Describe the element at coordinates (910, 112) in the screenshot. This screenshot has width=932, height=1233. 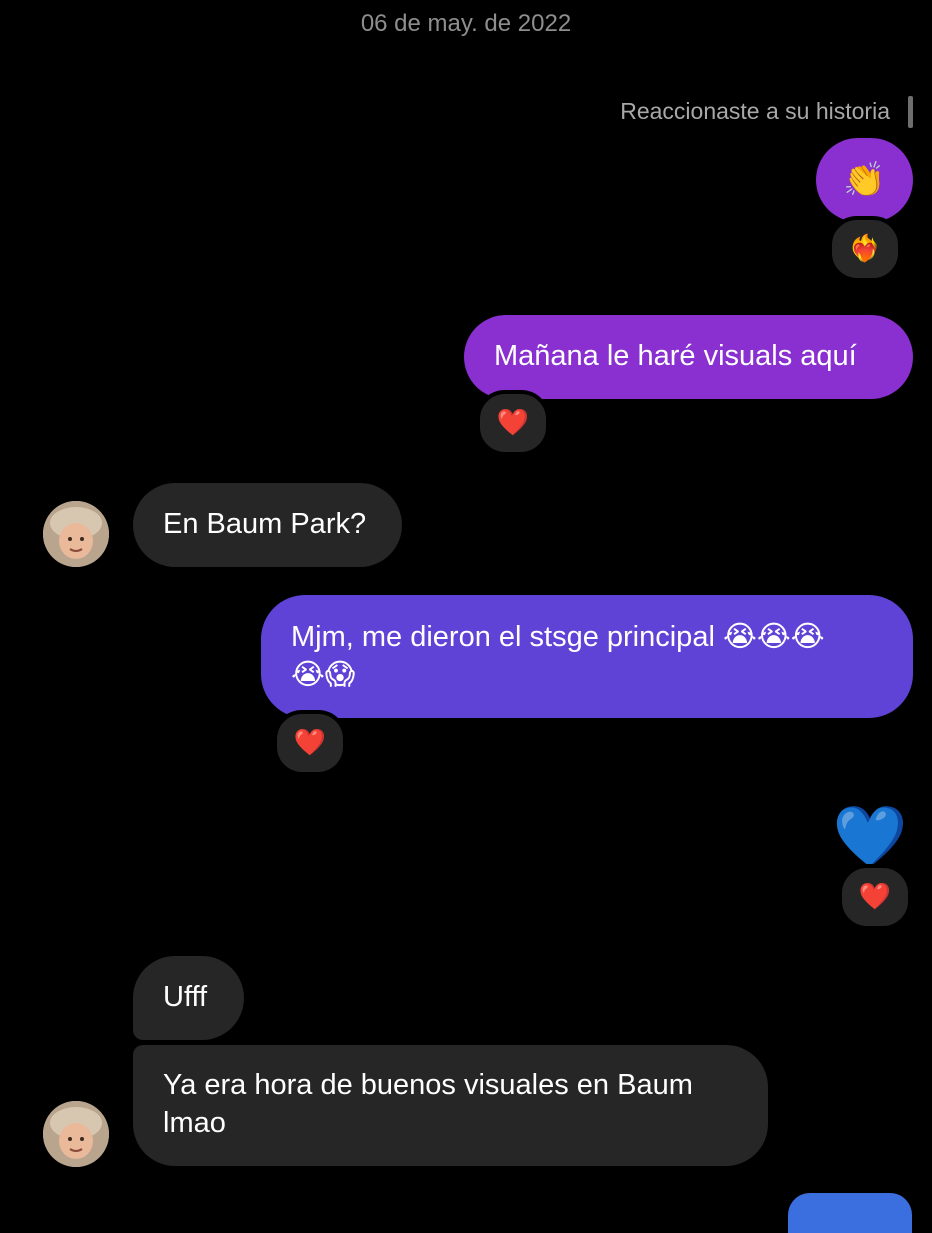
I see `story-preview-bar` at that location.